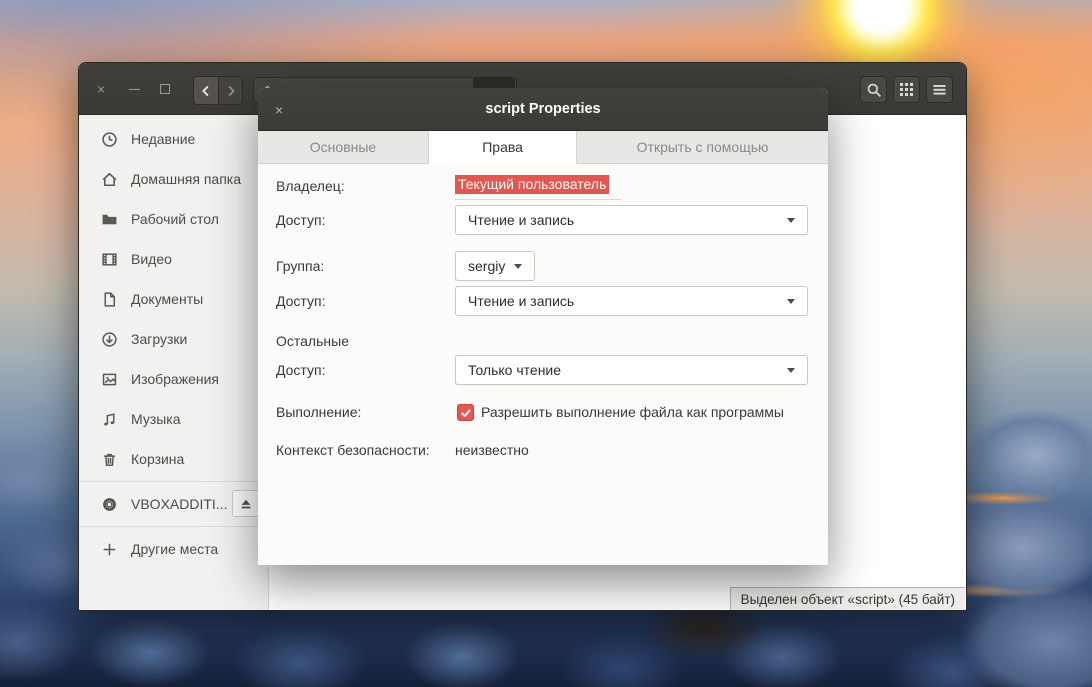 The height and width of the screenshot is (687, 1092). I want to click on window-close-button: ×, so click(101, 89).